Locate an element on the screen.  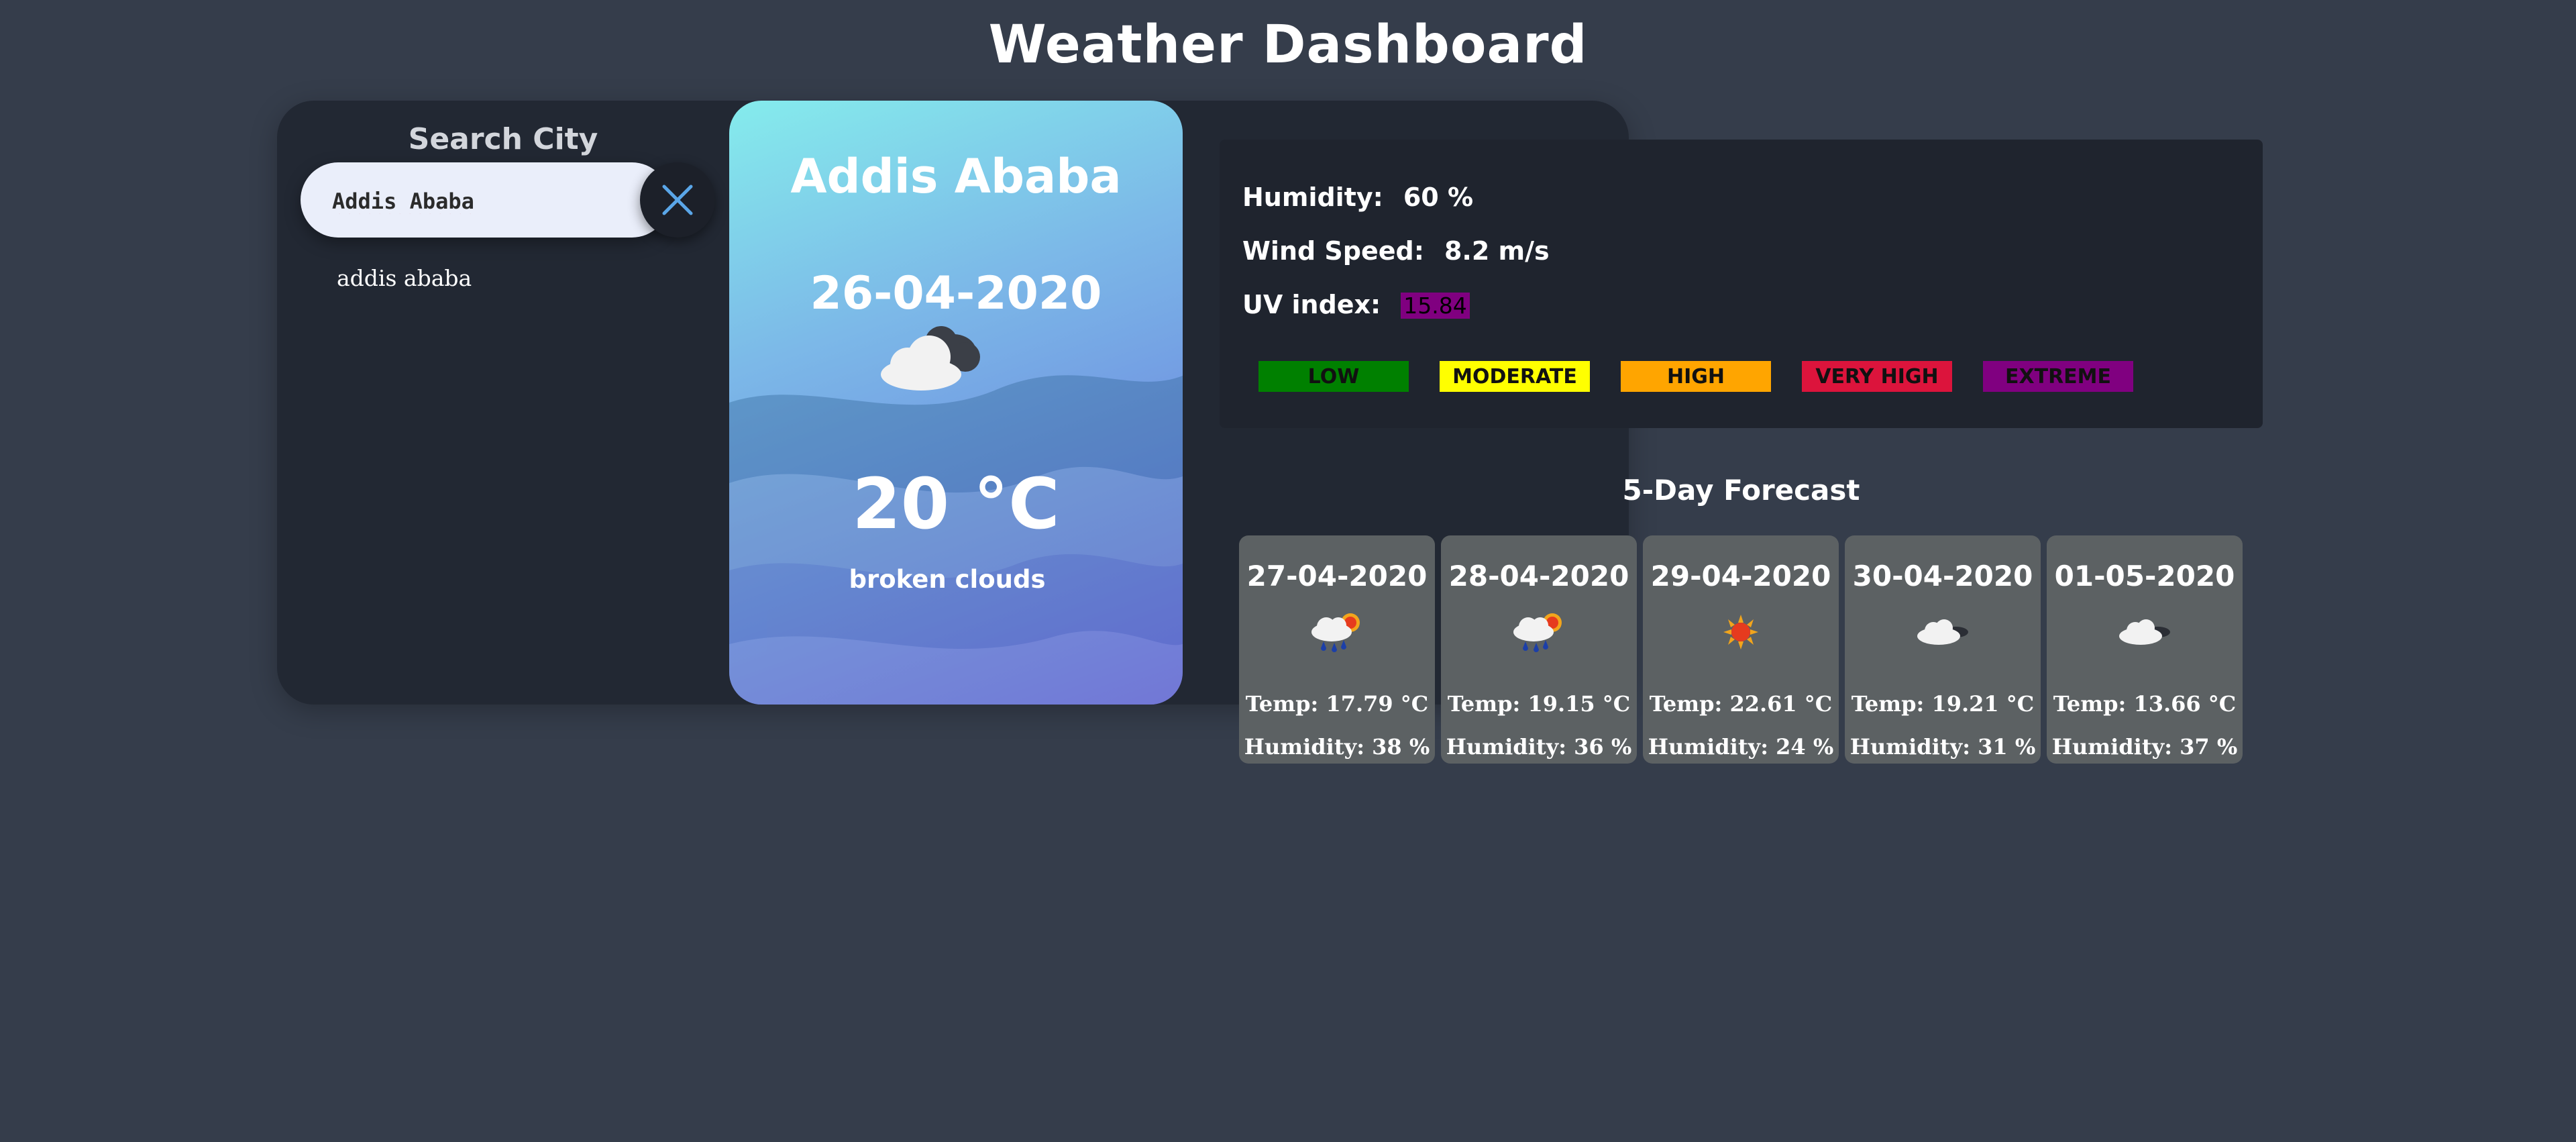
clear-search-button is located at coordinates (677, 200).